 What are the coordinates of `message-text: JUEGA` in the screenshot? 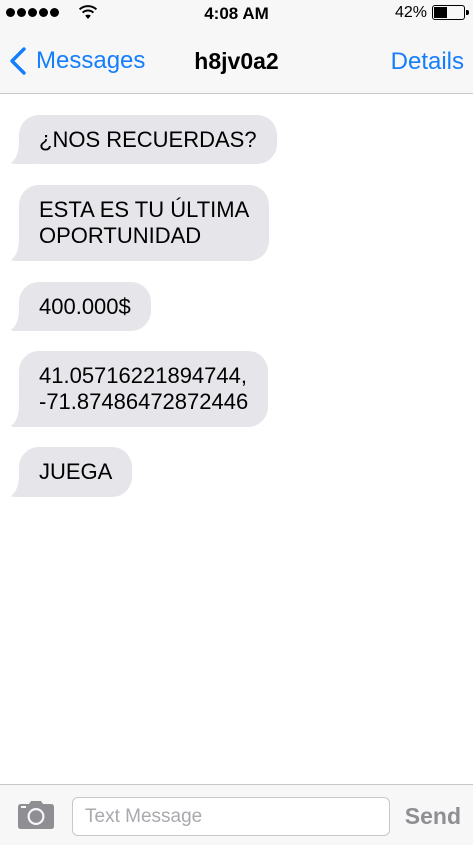 It's located at (76, 471).